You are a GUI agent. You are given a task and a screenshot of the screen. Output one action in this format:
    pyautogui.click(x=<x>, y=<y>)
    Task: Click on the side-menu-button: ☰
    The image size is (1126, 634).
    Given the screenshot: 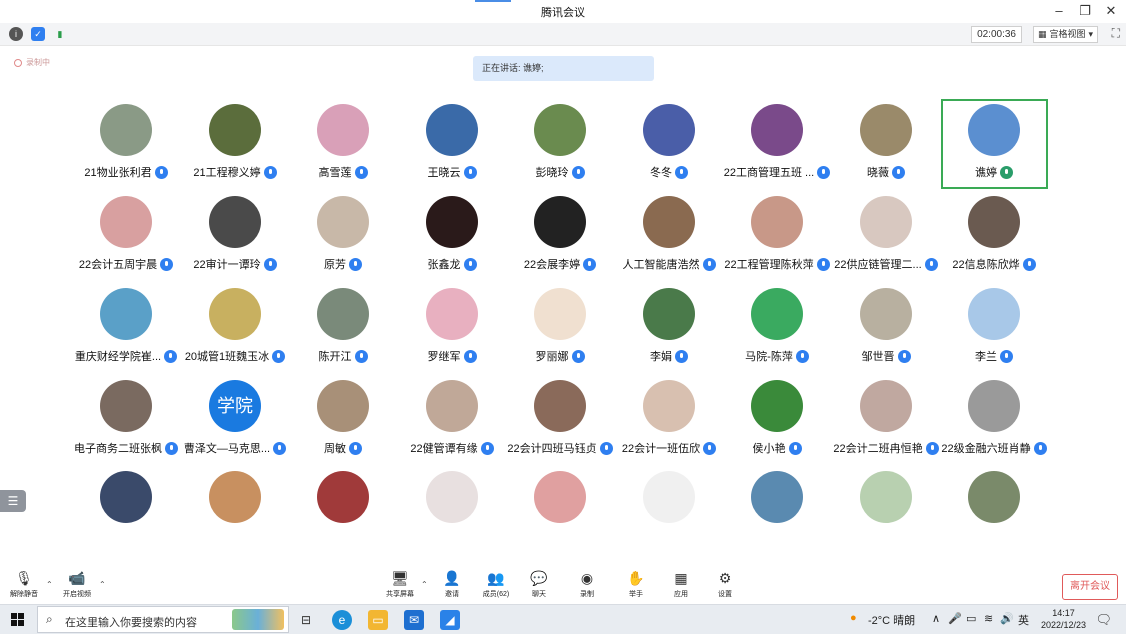 What is the action you would take?
    pyautogui.click(x=13, y=501)
    